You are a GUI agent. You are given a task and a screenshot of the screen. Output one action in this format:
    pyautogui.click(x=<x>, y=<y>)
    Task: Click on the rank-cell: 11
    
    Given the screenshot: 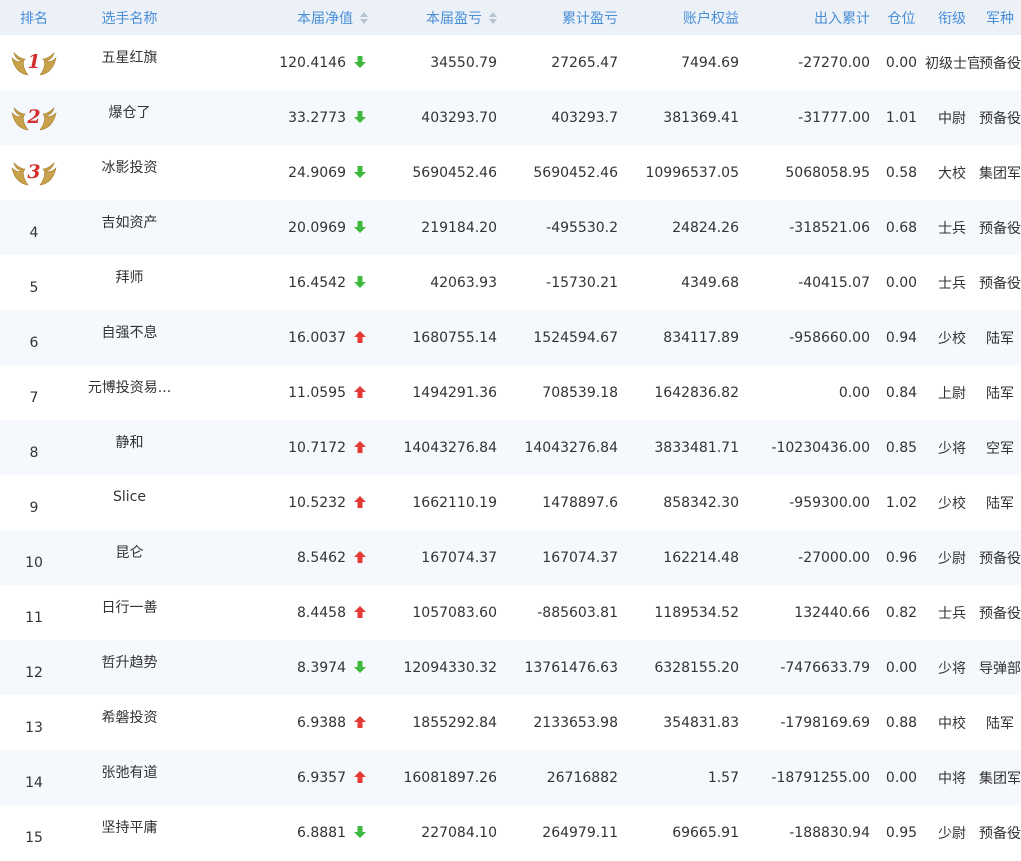 What is the action you would take?
    pyautogui.click(x=34, y=612)
    